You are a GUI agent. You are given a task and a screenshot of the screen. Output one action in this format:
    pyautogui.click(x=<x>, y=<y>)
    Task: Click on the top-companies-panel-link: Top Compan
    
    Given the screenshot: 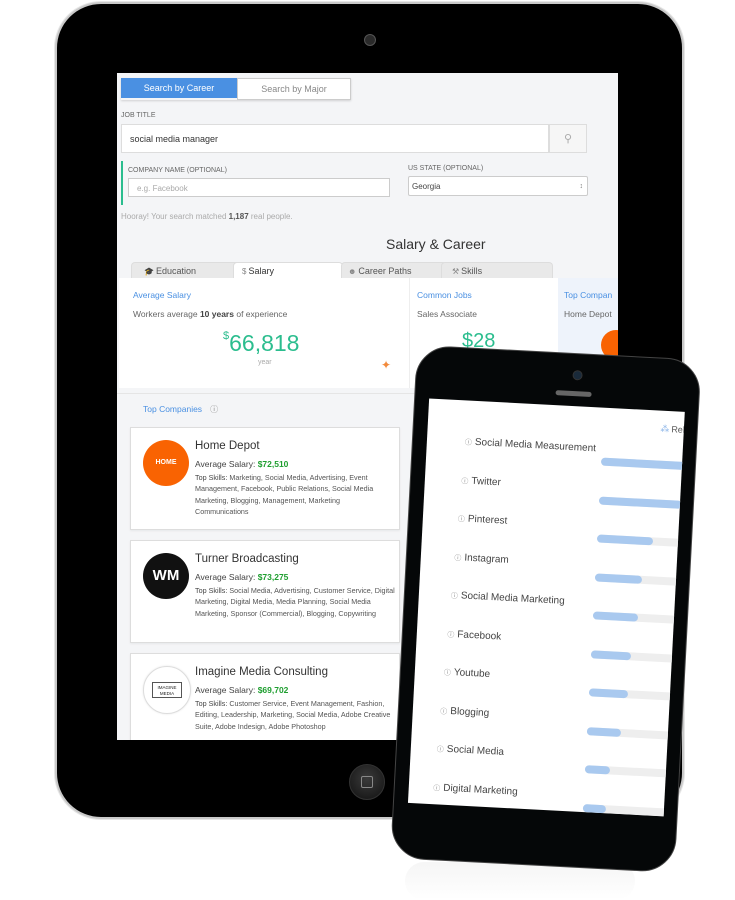 What is the action you would take?
    pyautogui.click(x=588, y=295)
    